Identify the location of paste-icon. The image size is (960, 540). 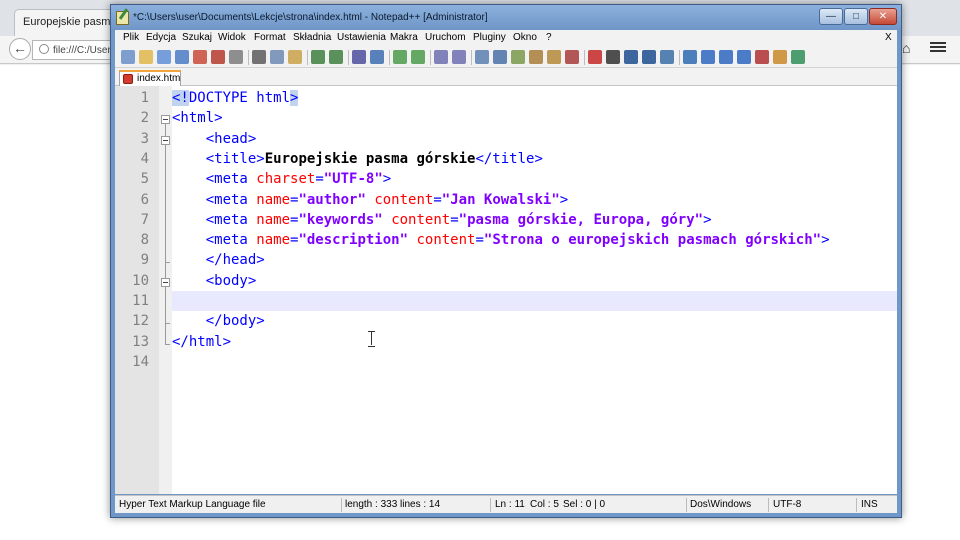
(295, 57).